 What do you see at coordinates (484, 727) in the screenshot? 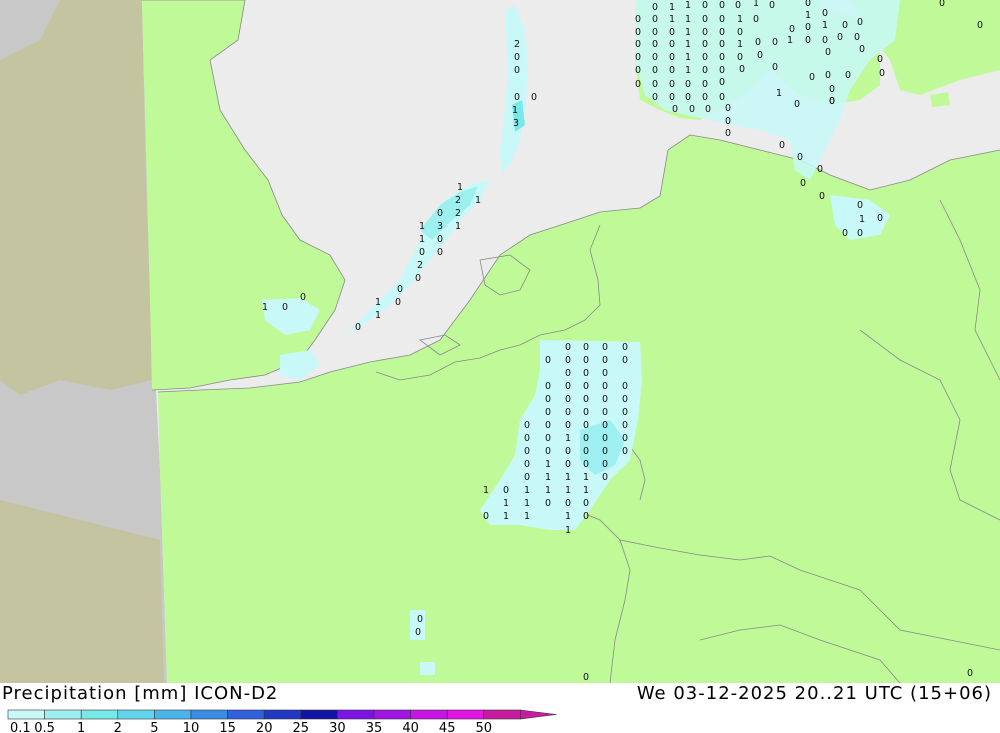
I see `legend-tick-label: 50` at bounding box center [484, 727].